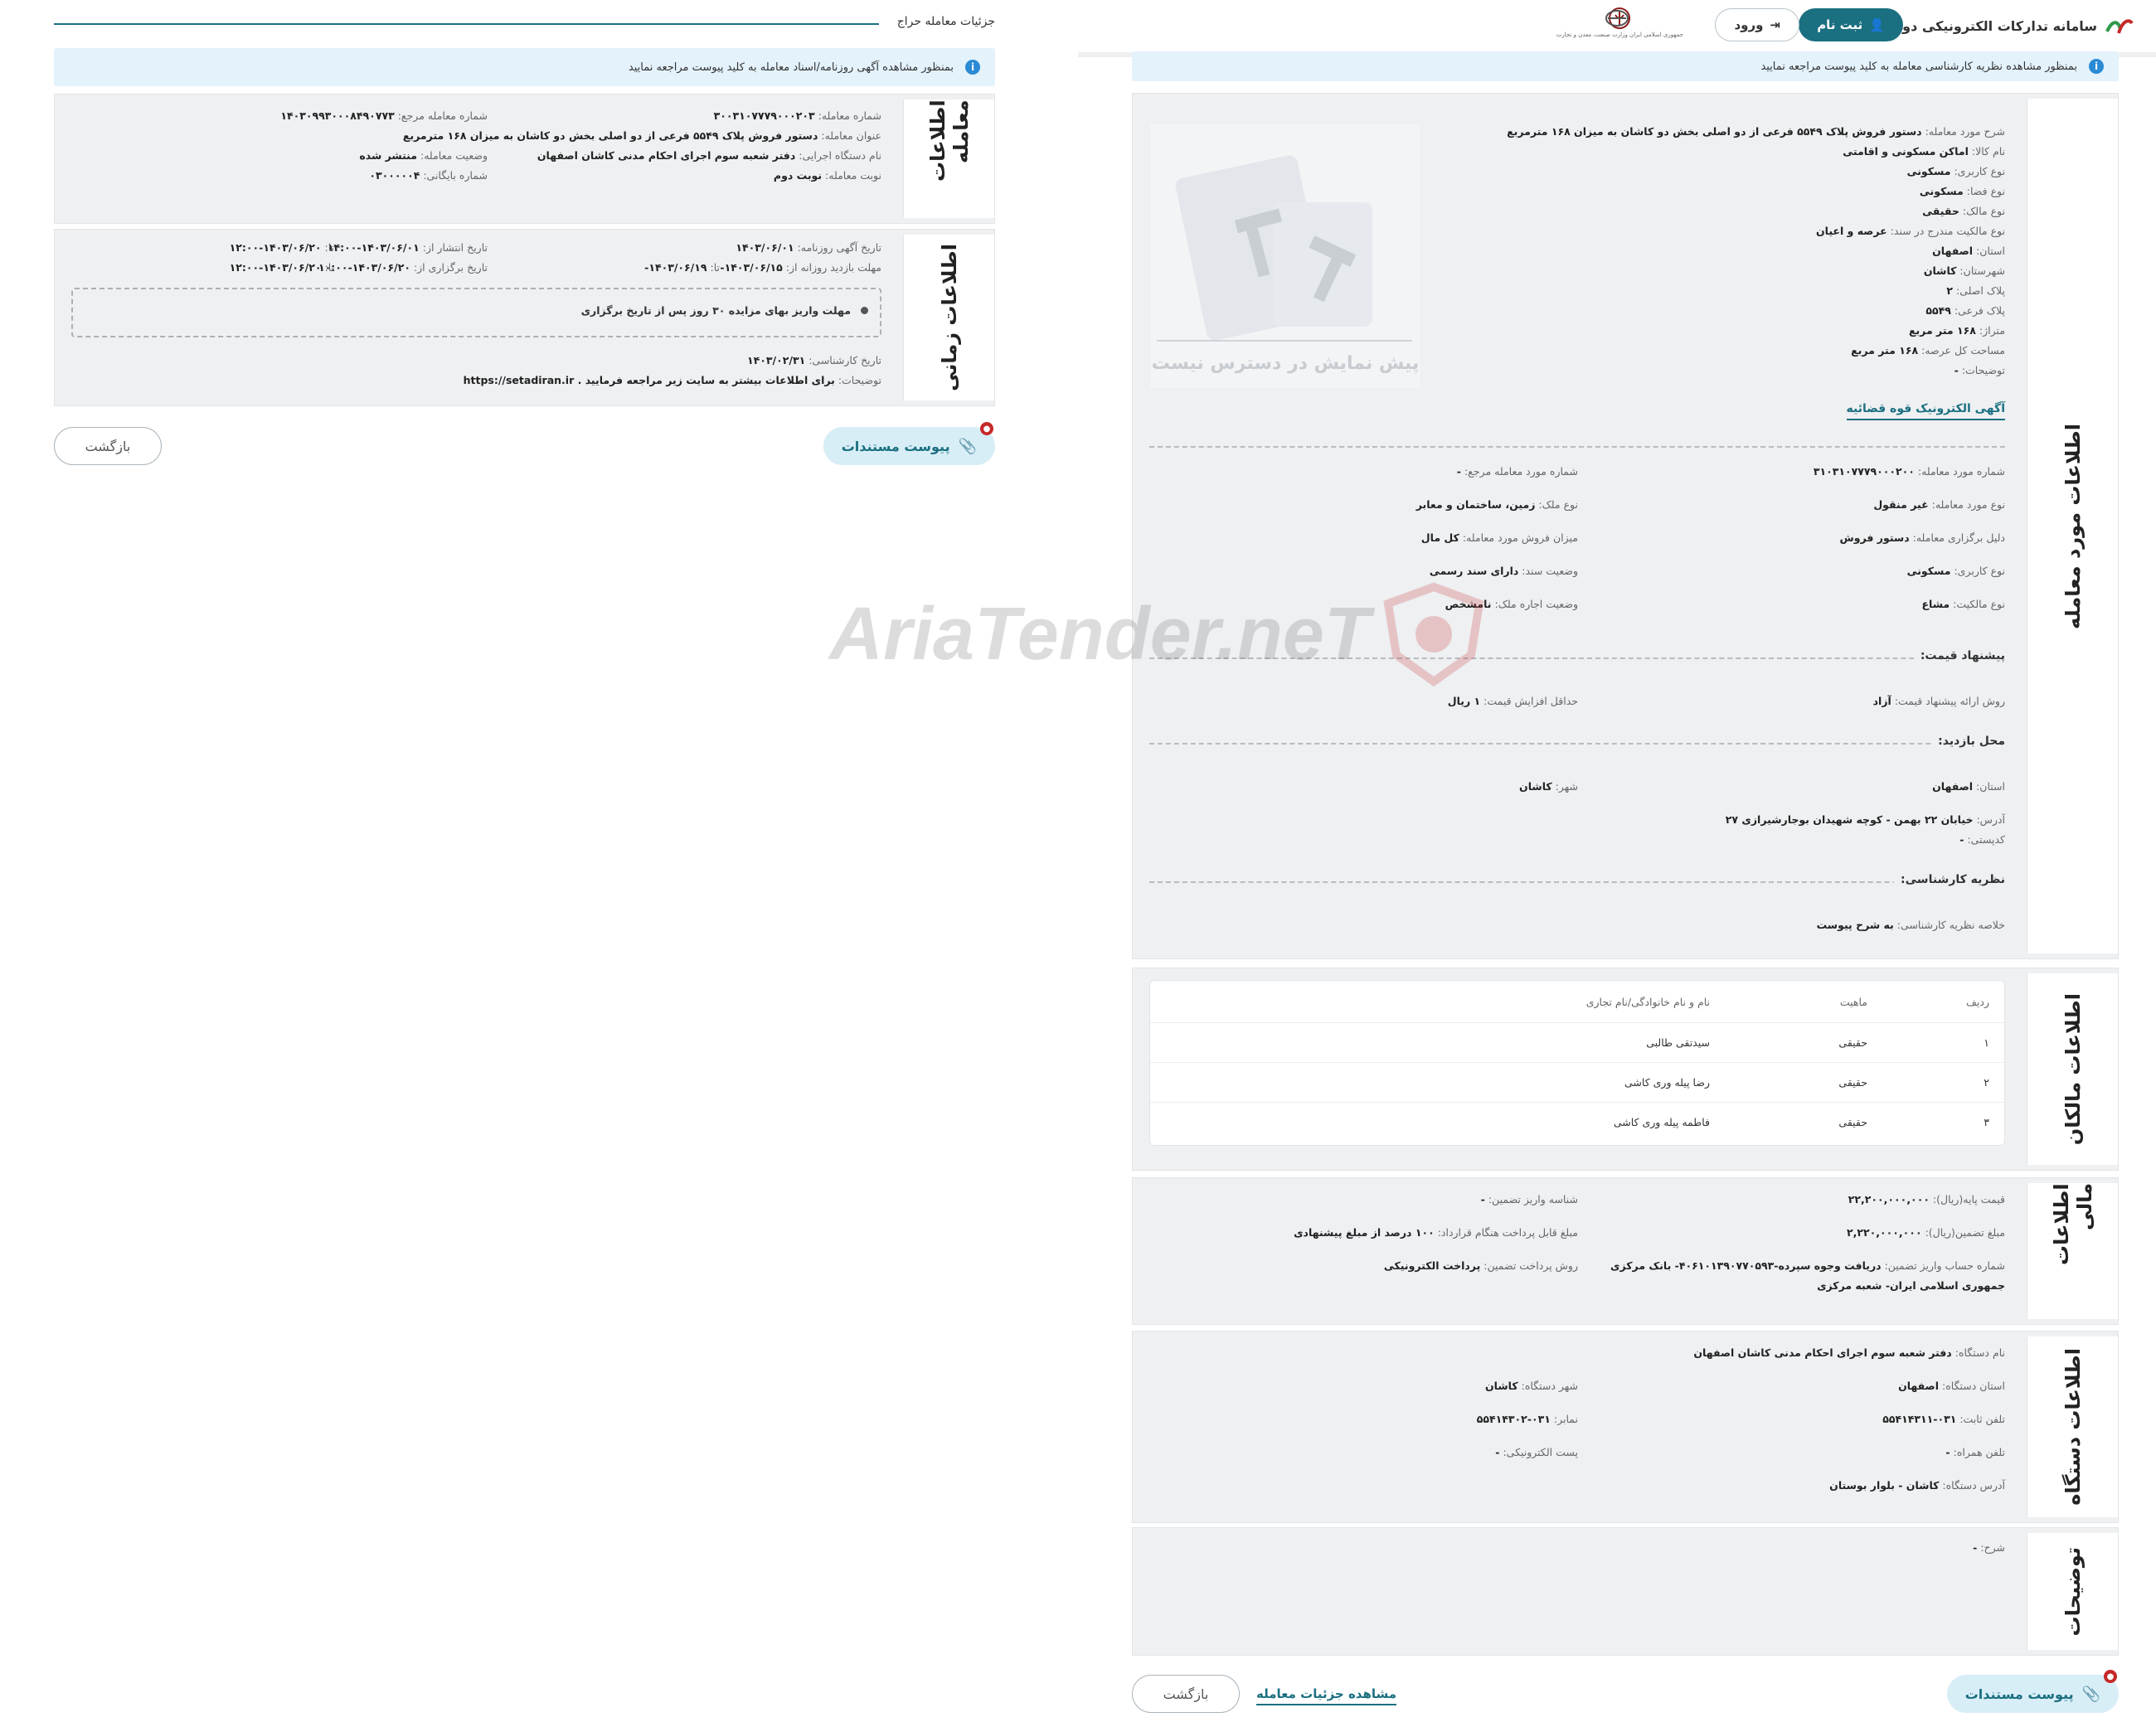 The width and height of the screenshot is (2156, 1727). I want to click on org-fax: ۰۳۱-۵۵۴۱۴۳۰۲, so click(1513, 1419).